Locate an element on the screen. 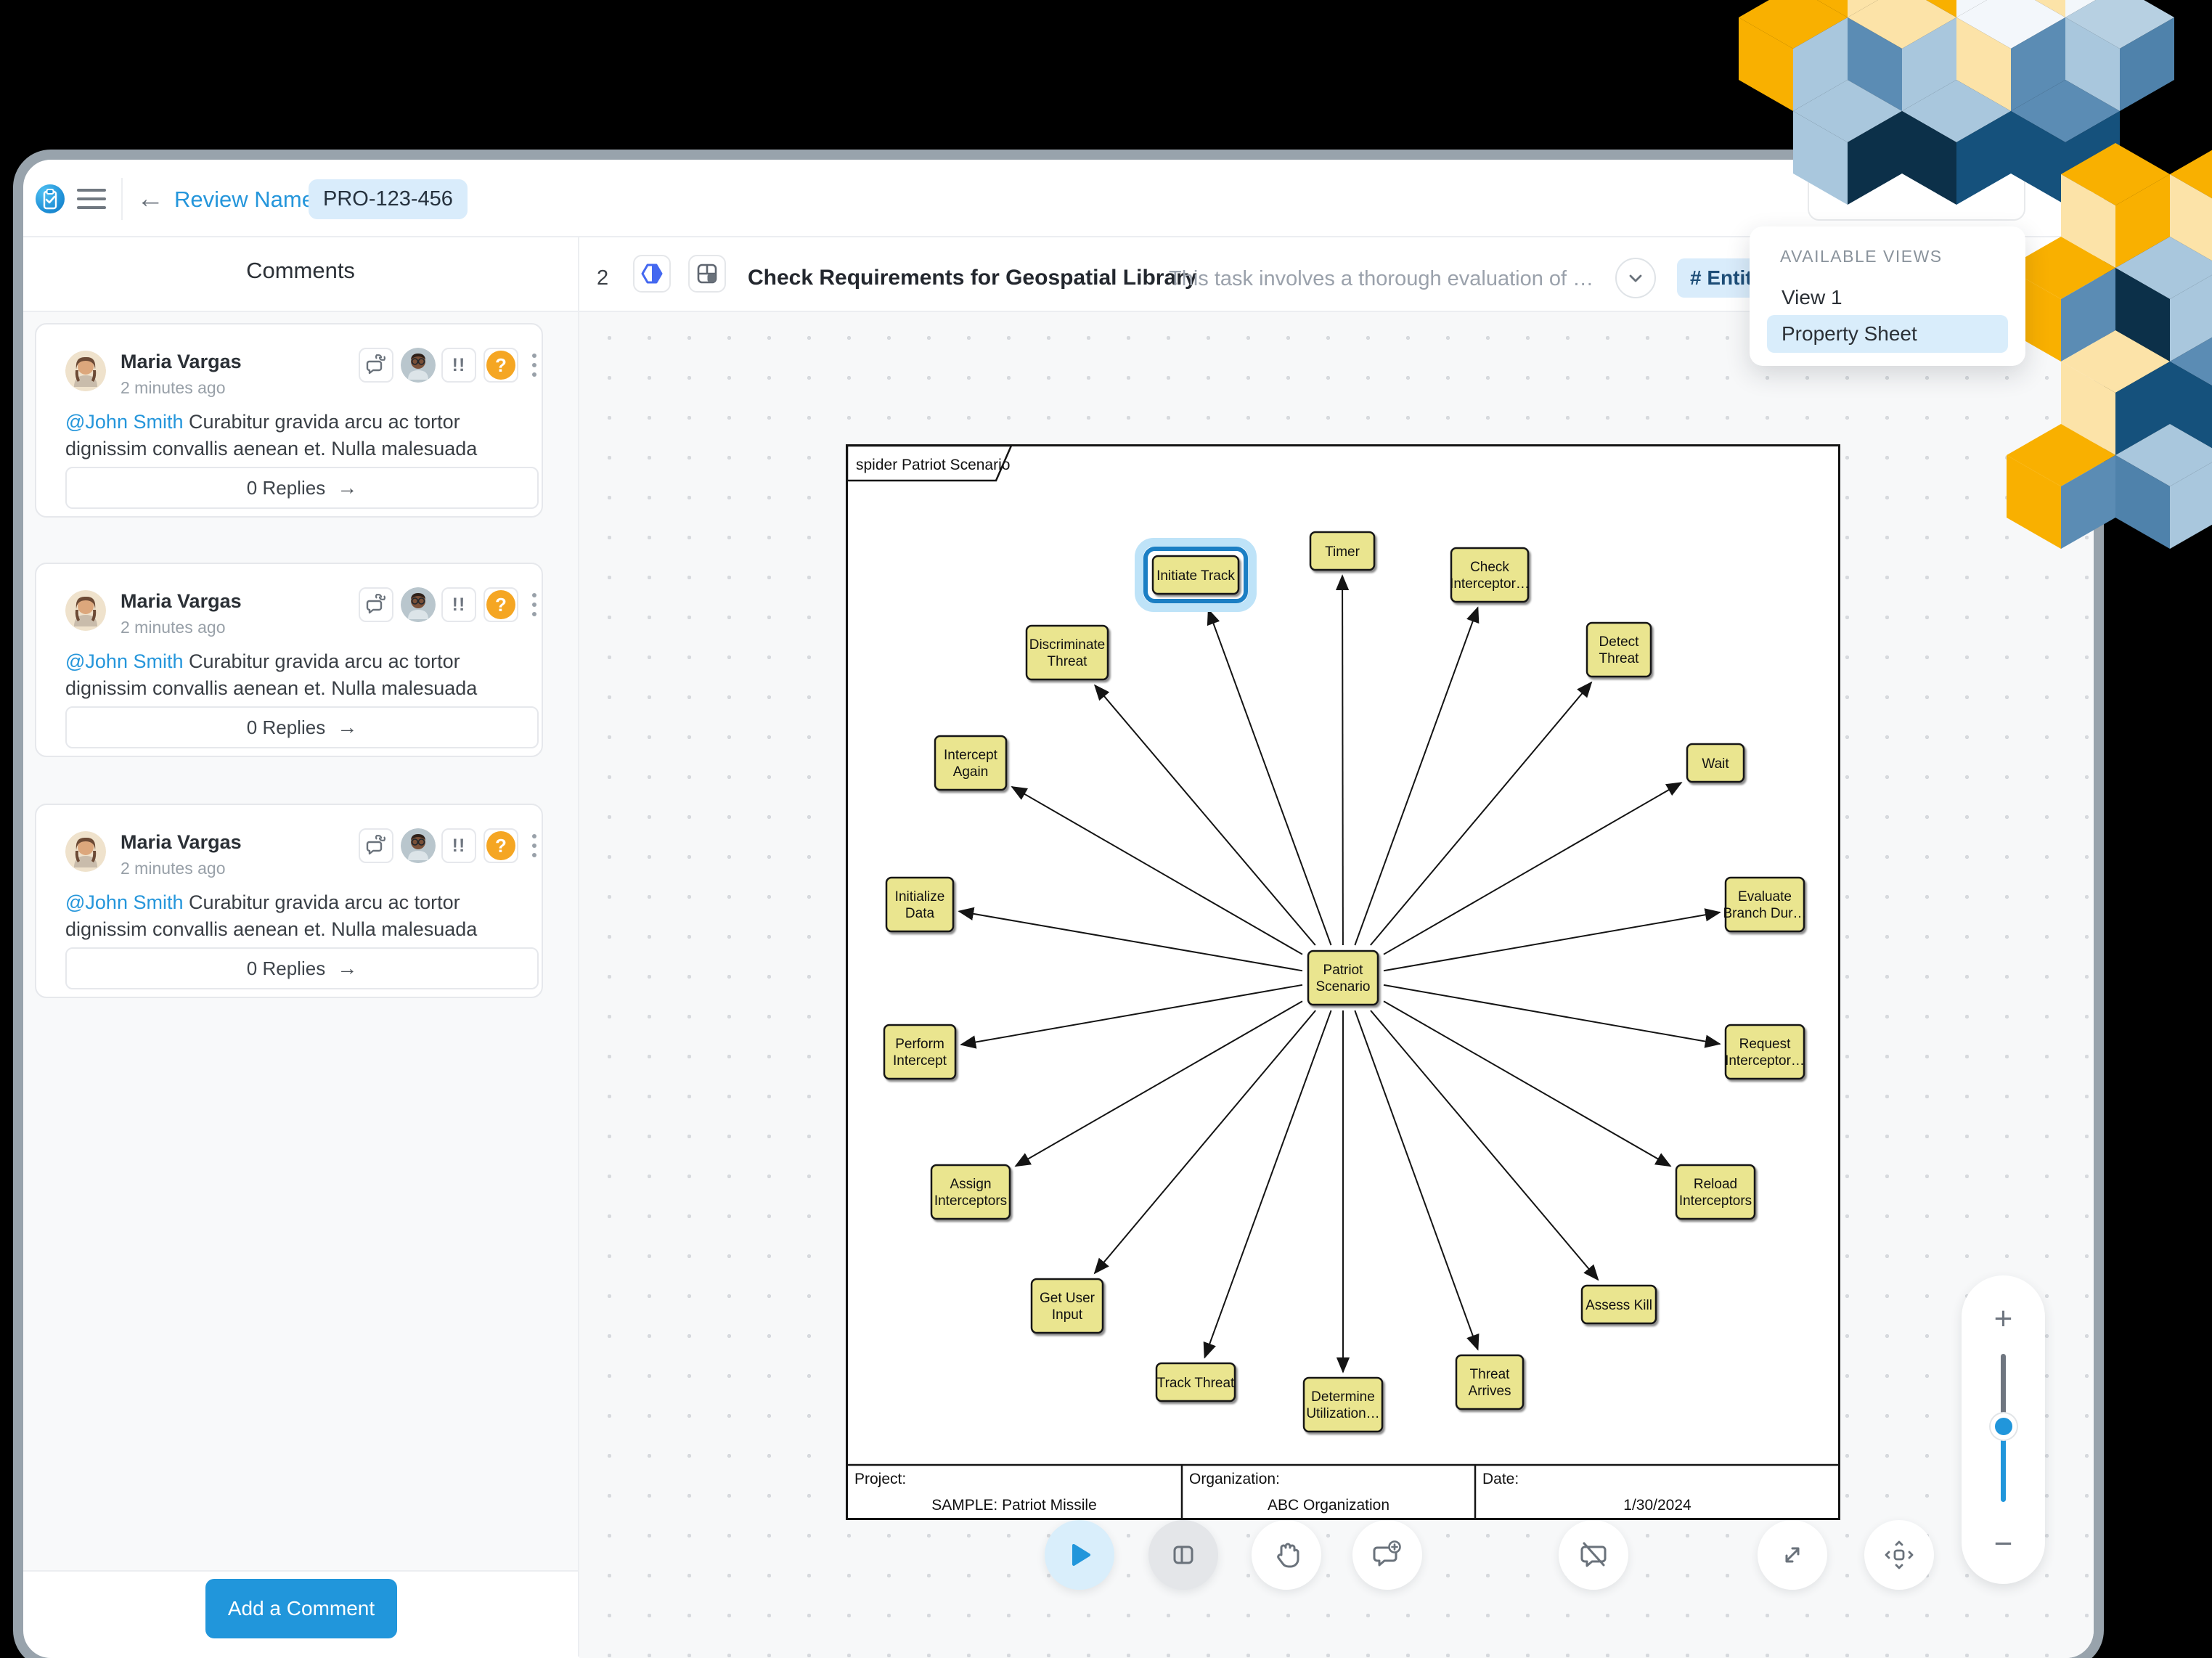 This screenshot has height=1658, width=2212. hide-comments-icon is located at coordinates (1593, 1554).